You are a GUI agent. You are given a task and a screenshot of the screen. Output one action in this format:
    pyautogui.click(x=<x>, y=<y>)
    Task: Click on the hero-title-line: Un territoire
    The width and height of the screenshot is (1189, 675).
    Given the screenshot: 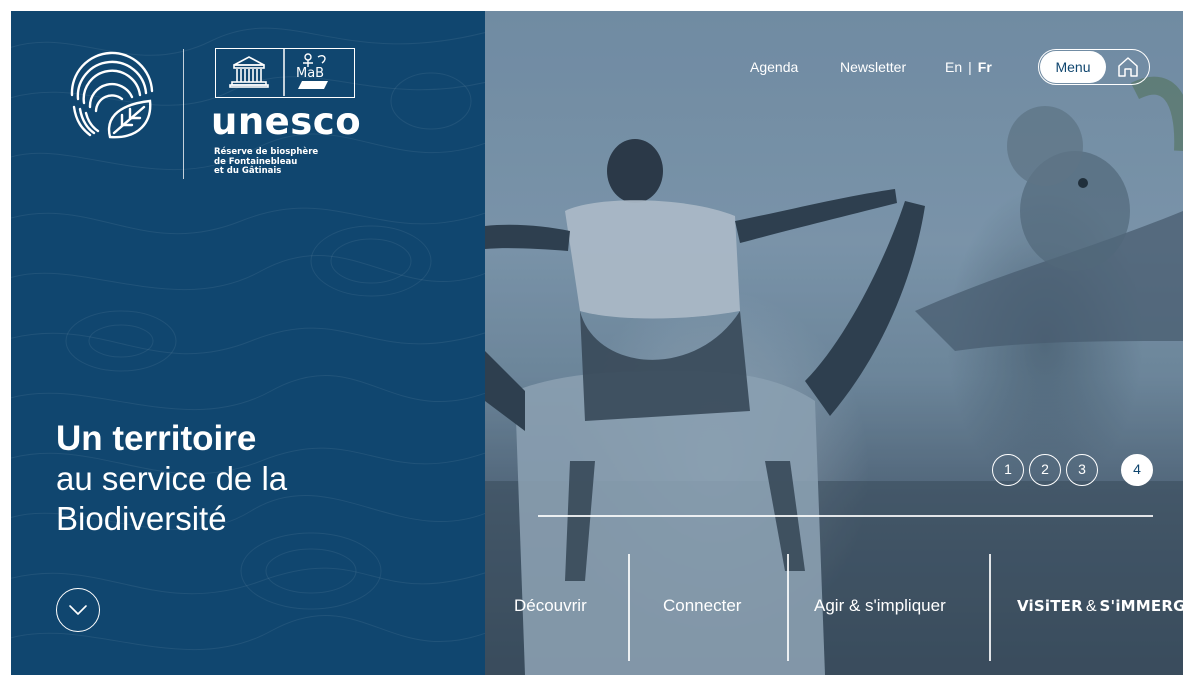 What is the action you would take?
    pyautogui.click(x=156, y=438)
    